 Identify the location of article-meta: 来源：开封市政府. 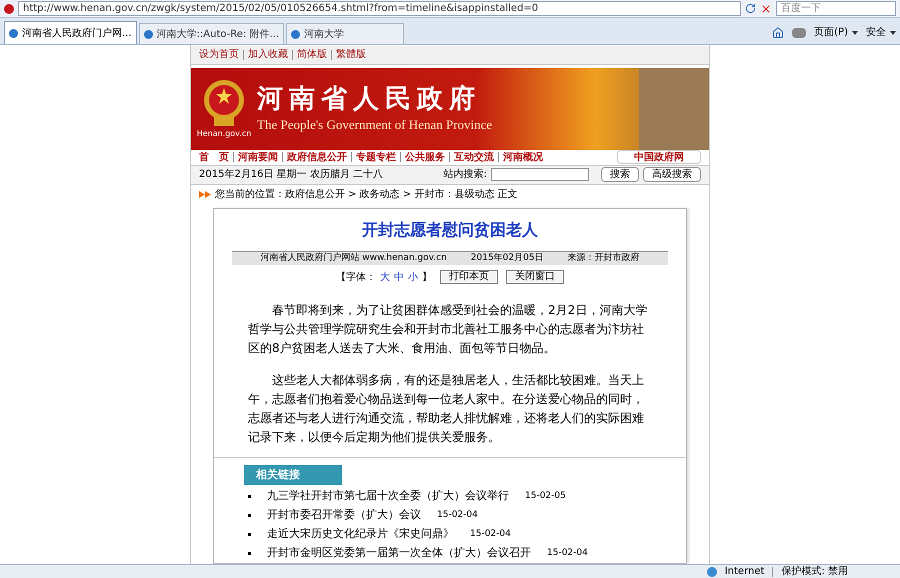
(604, 258).